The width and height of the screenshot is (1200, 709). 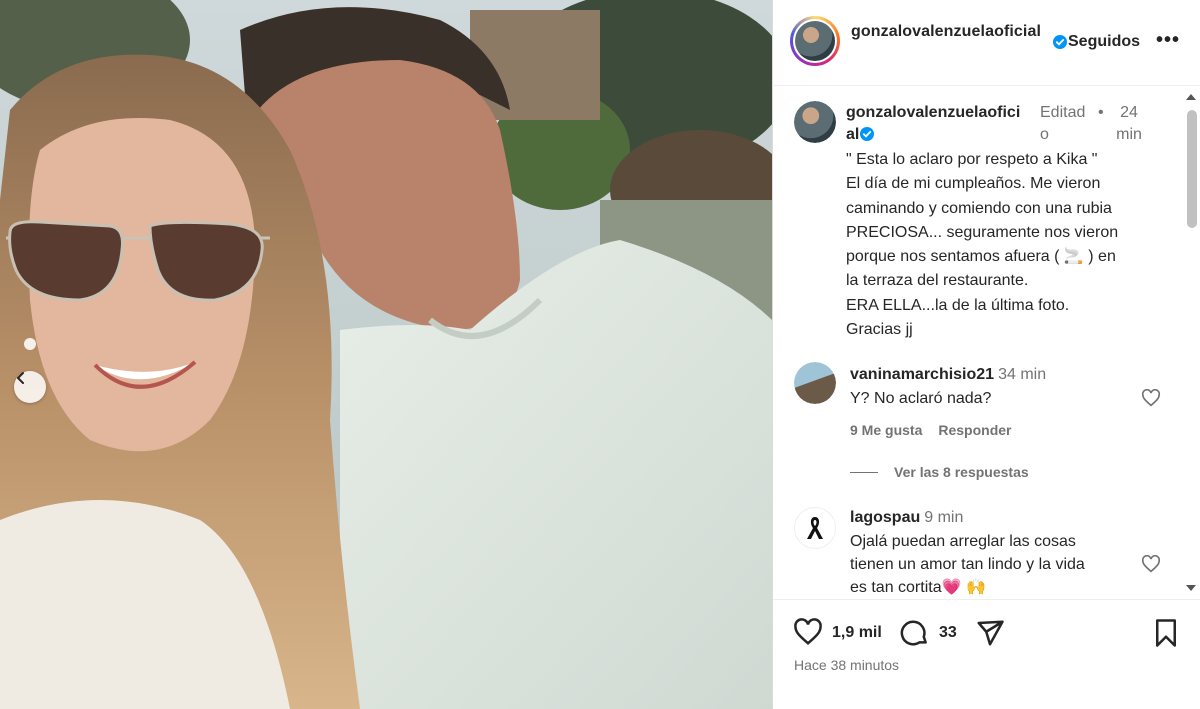 I want to click on comment-likes-count: 9 Me gusta, so click(x=886, y=430).